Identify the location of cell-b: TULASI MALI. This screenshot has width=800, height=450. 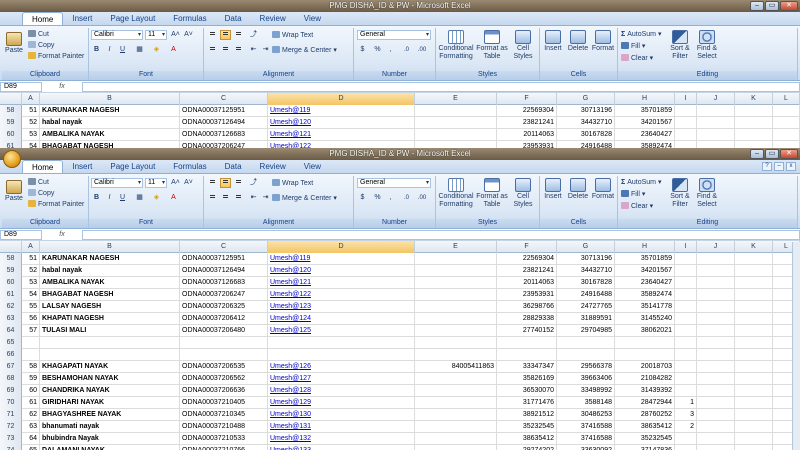
(110, 331).